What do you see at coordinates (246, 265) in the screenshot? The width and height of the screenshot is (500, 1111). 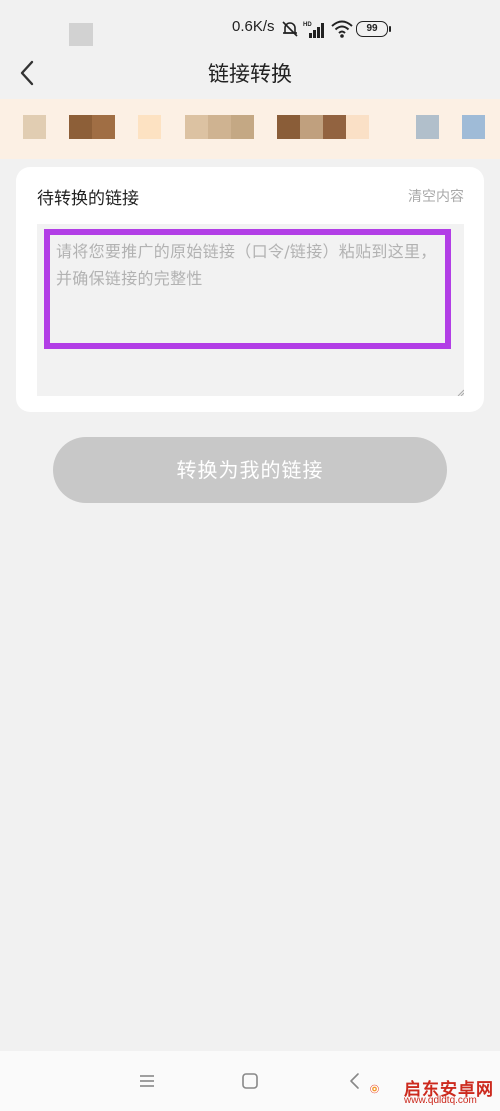 I see `textarea-placeholder: 请将您要推广的原始链接（口令/链接）粘贴到这里，并确保链接的完整性` at bounding box center [246, 265].